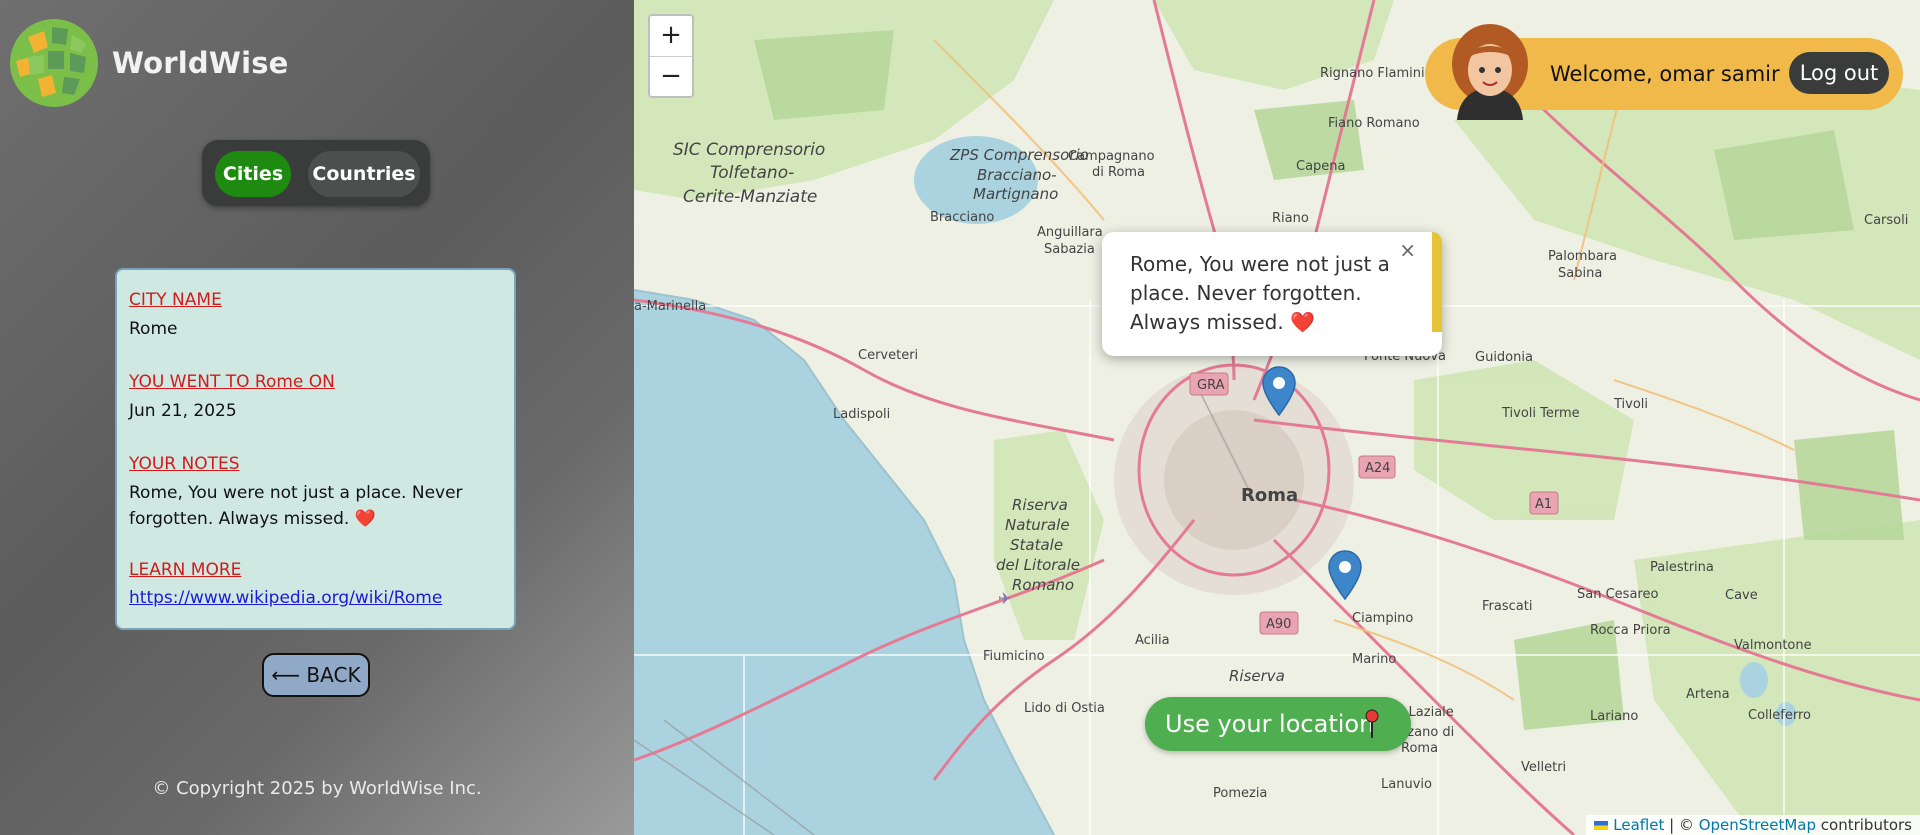 This screenshot has width=1920, height=835. Describe the element at coordinates (1015, 194) in the screenshot. I see `map-label-zps-3: Martignano` at that location.